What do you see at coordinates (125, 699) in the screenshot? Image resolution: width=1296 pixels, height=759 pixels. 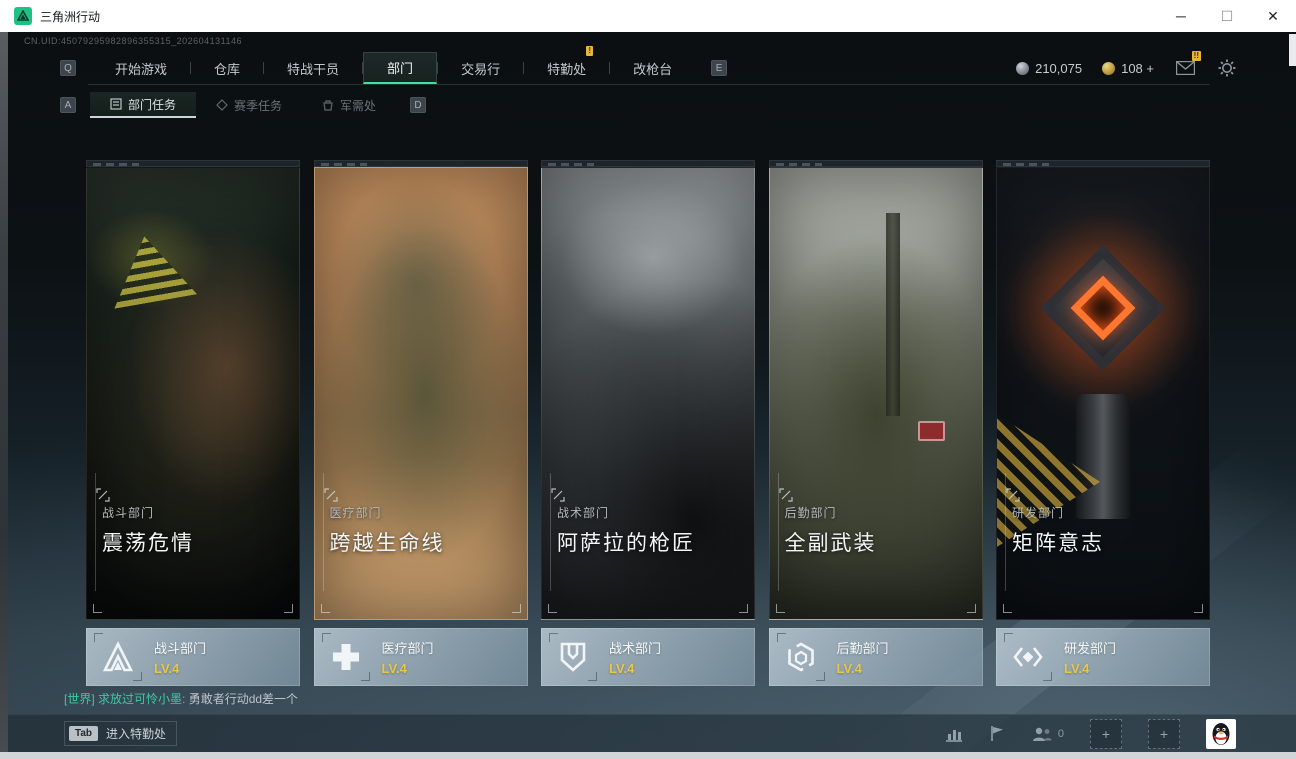 I see `chat-channel-sender: [世界] 求放过可怜小墨:` at bounding box center [125, 699].